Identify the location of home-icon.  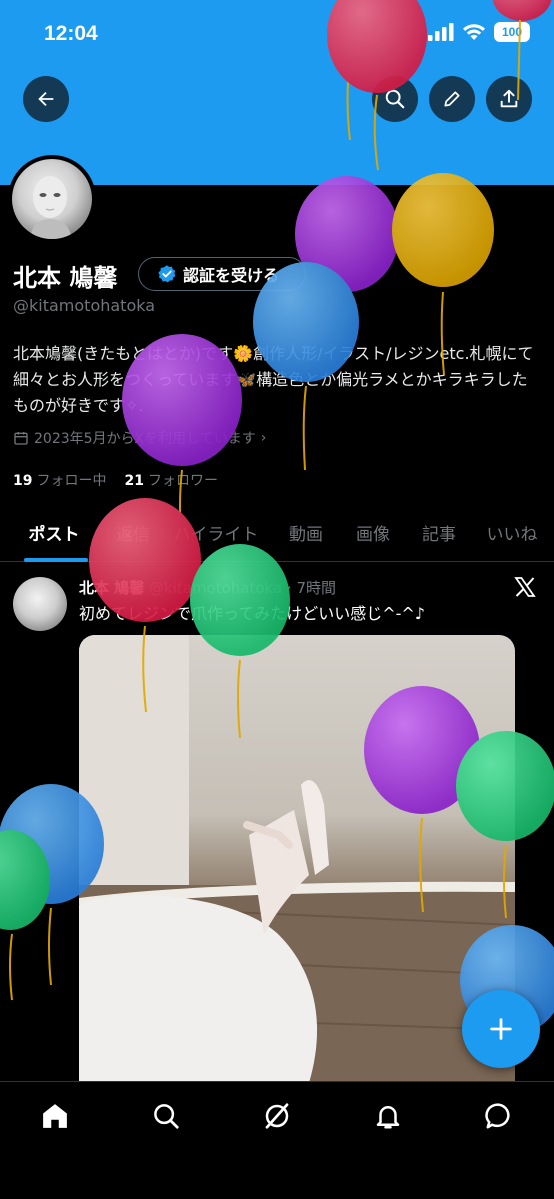
(55, 1116).